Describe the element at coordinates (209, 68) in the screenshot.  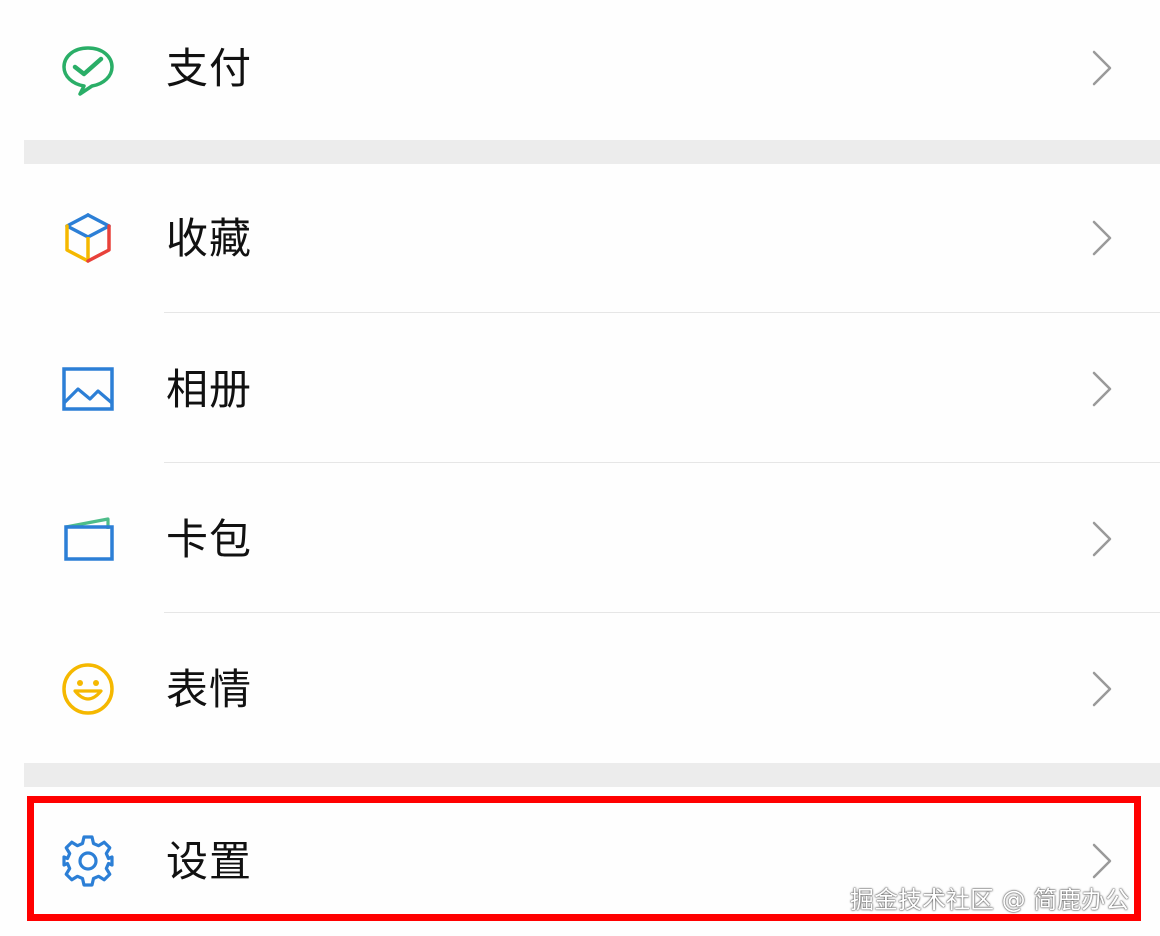
I see `menu-item-label: 支付` at that location.